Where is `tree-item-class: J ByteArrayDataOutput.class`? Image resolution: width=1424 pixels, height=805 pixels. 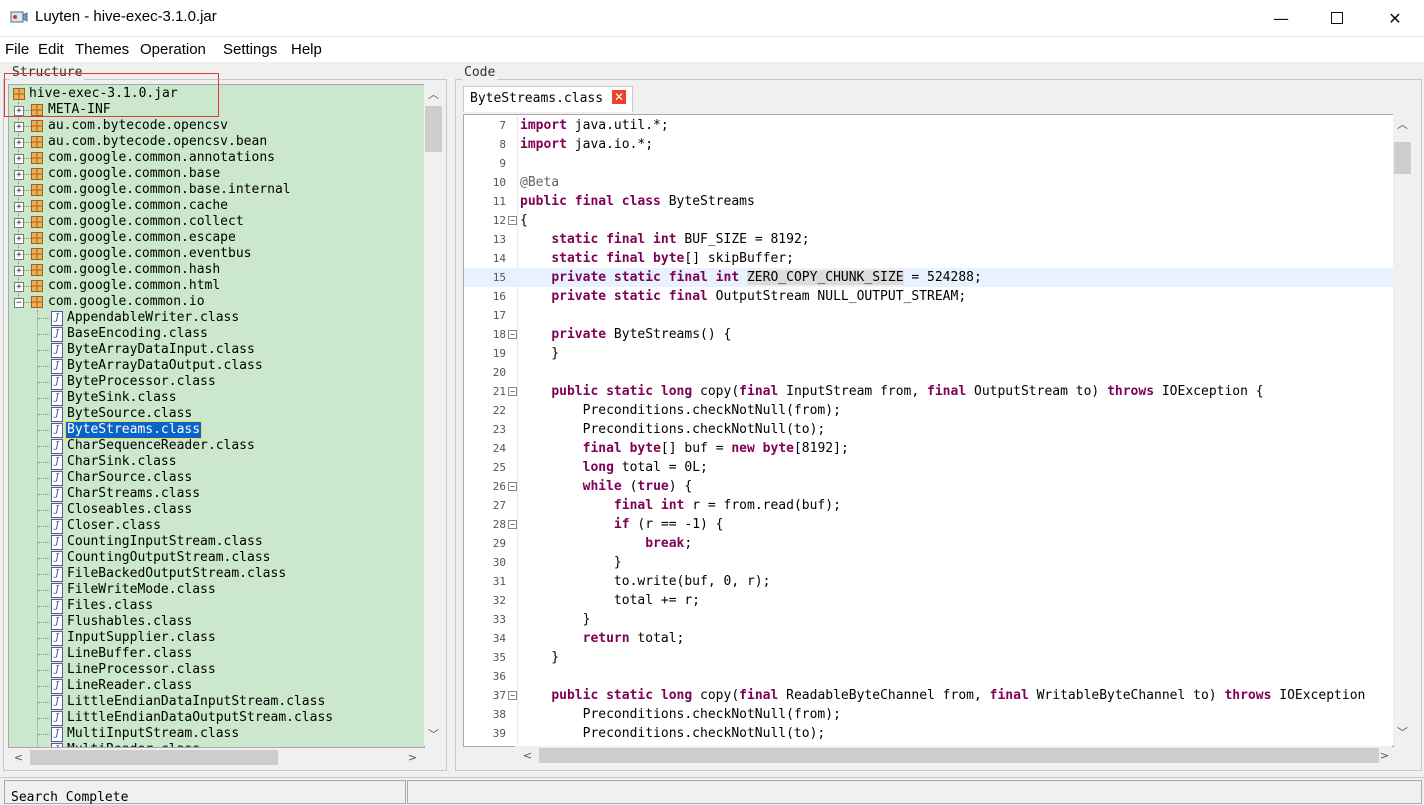 tree-item-class: J ByteArrayDataOutput.class is located at coordinates (216, 366).